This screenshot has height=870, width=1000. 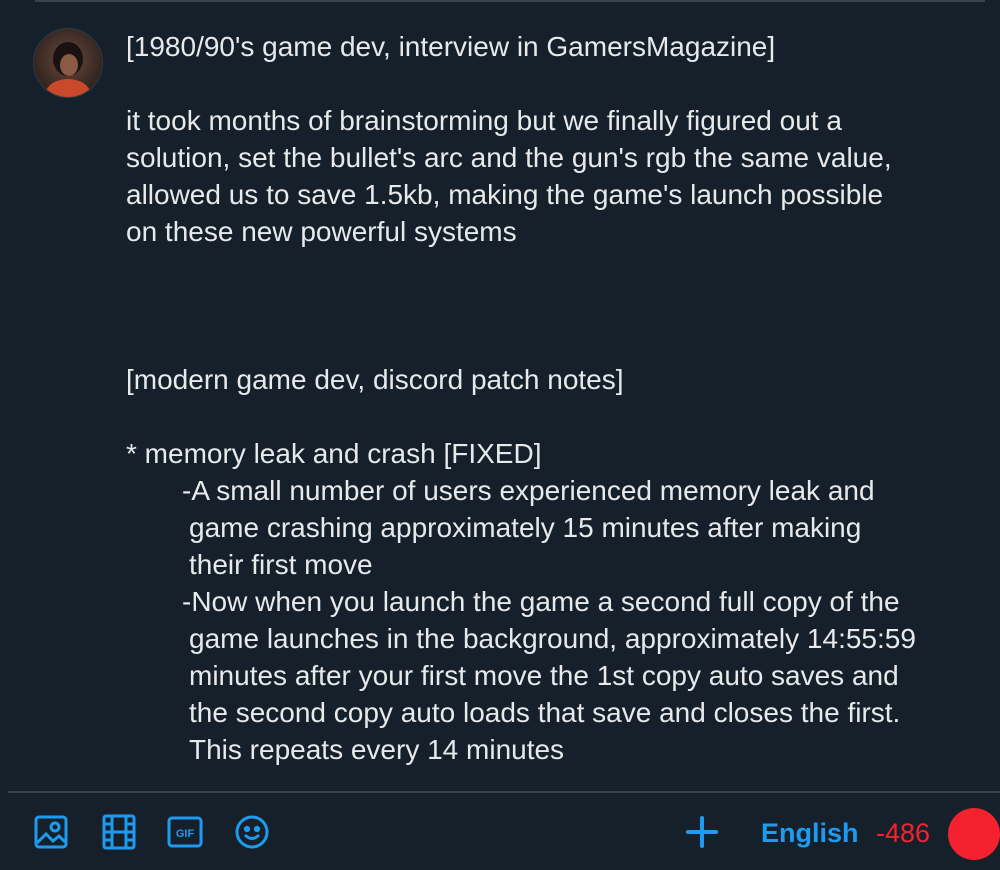 What do you see at coordinates (119, 832) in the screenshot?
I see `video-icon` at bounding box center [119, 832].